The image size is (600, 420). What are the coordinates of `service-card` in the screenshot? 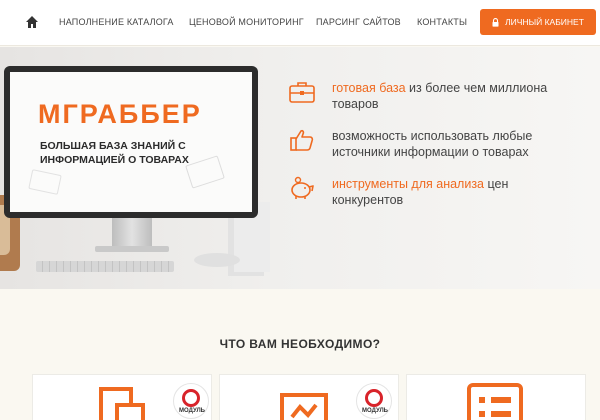 It's located at (496, 397).